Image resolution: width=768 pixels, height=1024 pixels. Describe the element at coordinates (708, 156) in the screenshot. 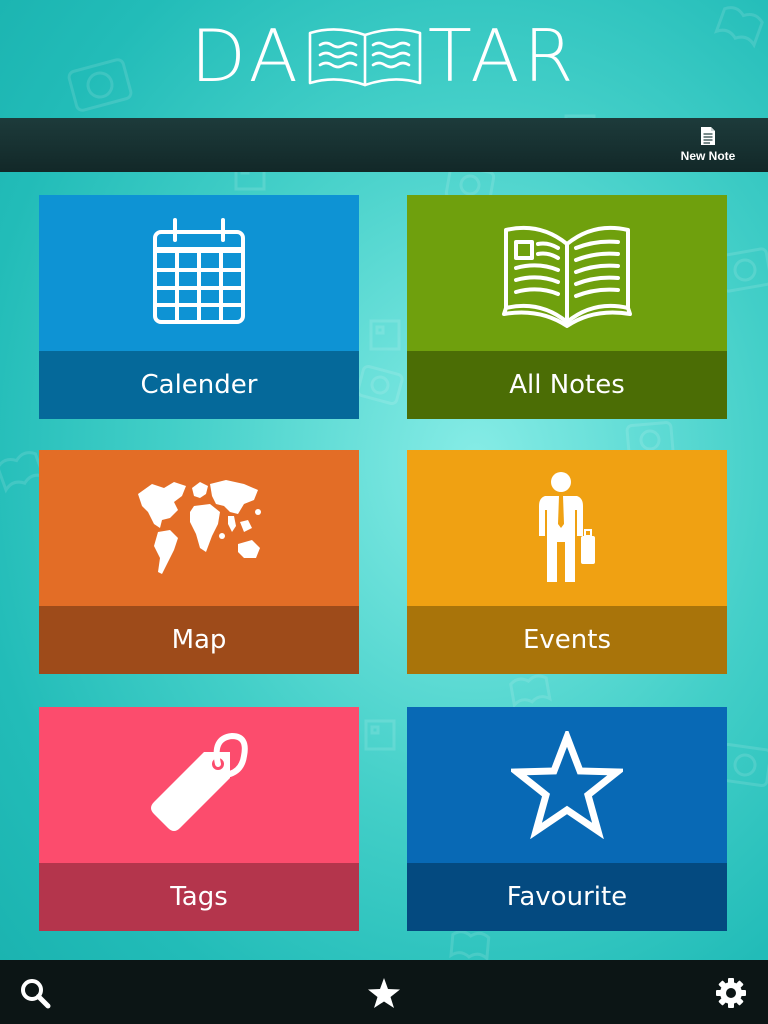

I see `new-note-label: New Note` at that location.